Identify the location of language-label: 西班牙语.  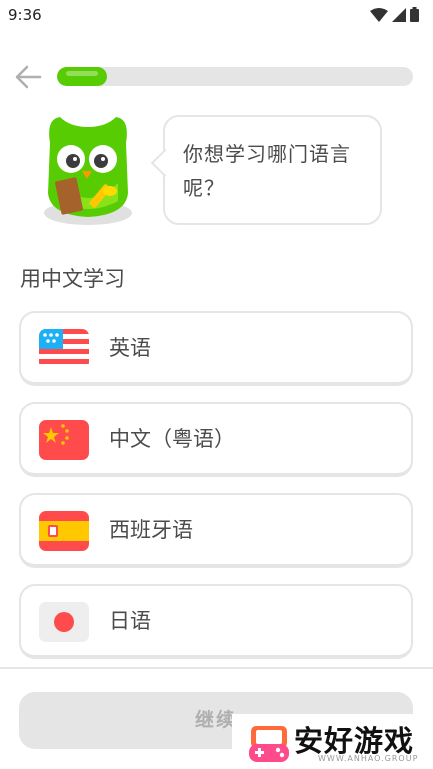
(151, 530).